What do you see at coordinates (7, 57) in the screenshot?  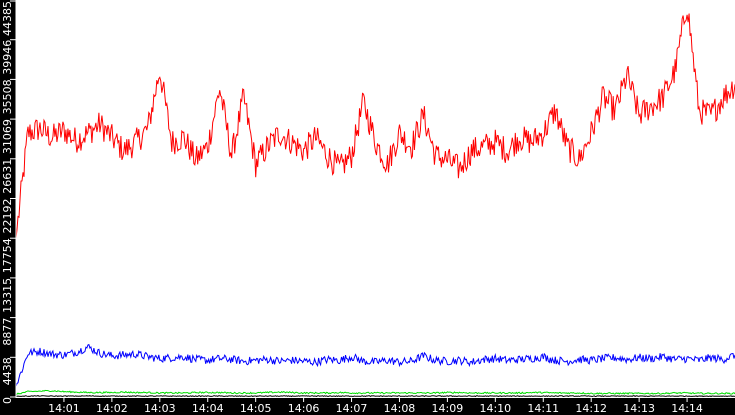 I see `y-tick-label: 39946` at bounding box center [7, 57].